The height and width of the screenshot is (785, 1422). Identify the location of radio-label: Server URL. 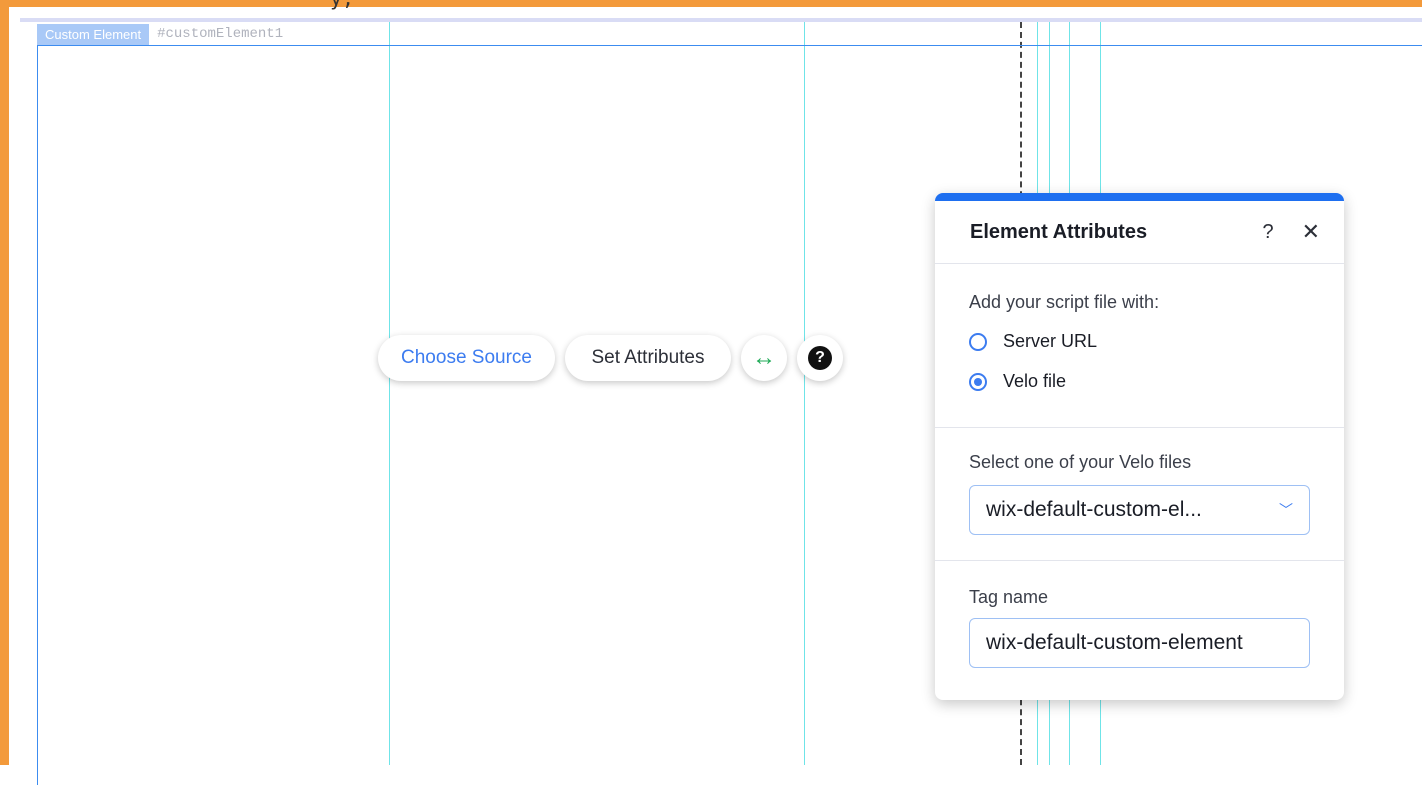
(1050, 341).